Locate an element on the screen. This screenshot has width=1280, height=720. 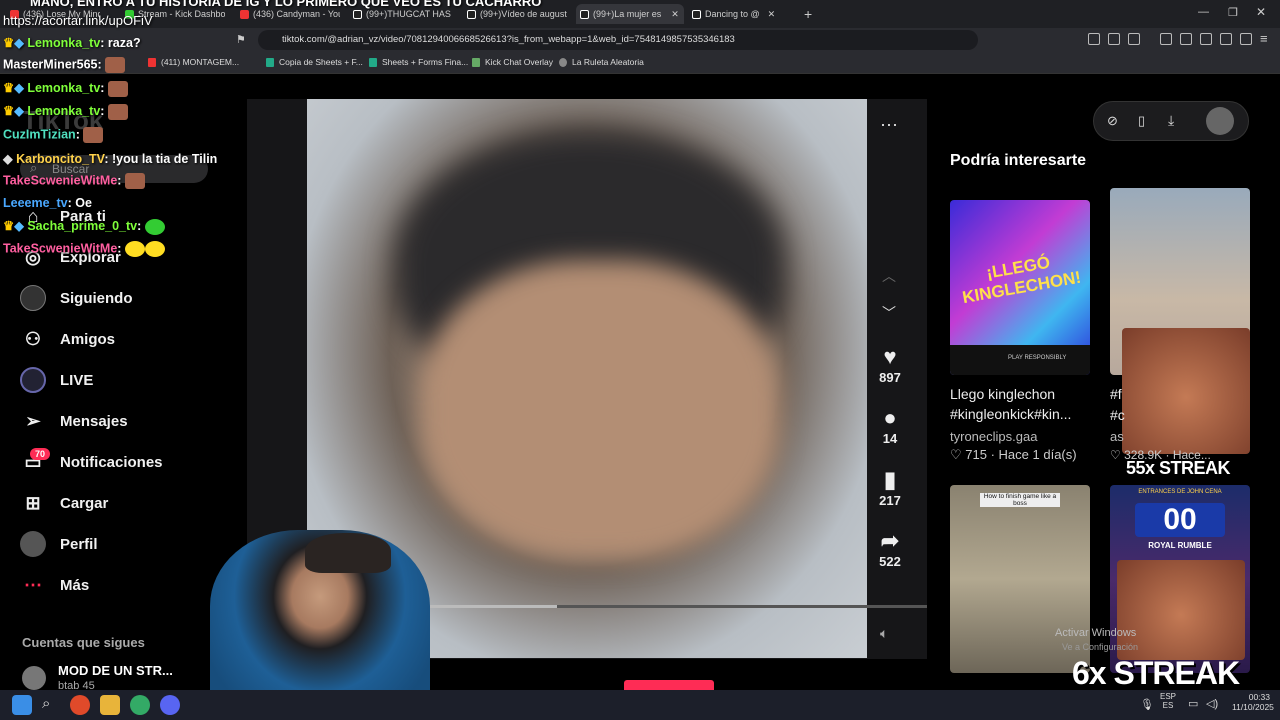
sidebar-item-label: Amigos is located at coordinates (88, 339).